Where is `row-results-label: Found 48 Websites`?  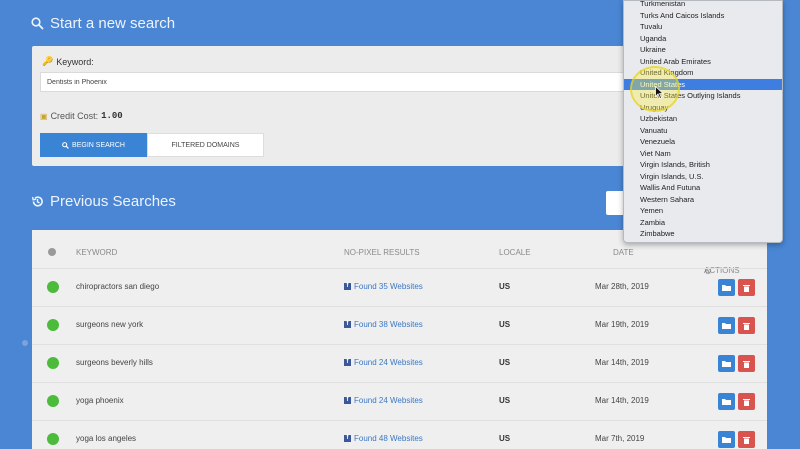 row-results-label: Found 48 Websites is located at coordinates (388, 438).